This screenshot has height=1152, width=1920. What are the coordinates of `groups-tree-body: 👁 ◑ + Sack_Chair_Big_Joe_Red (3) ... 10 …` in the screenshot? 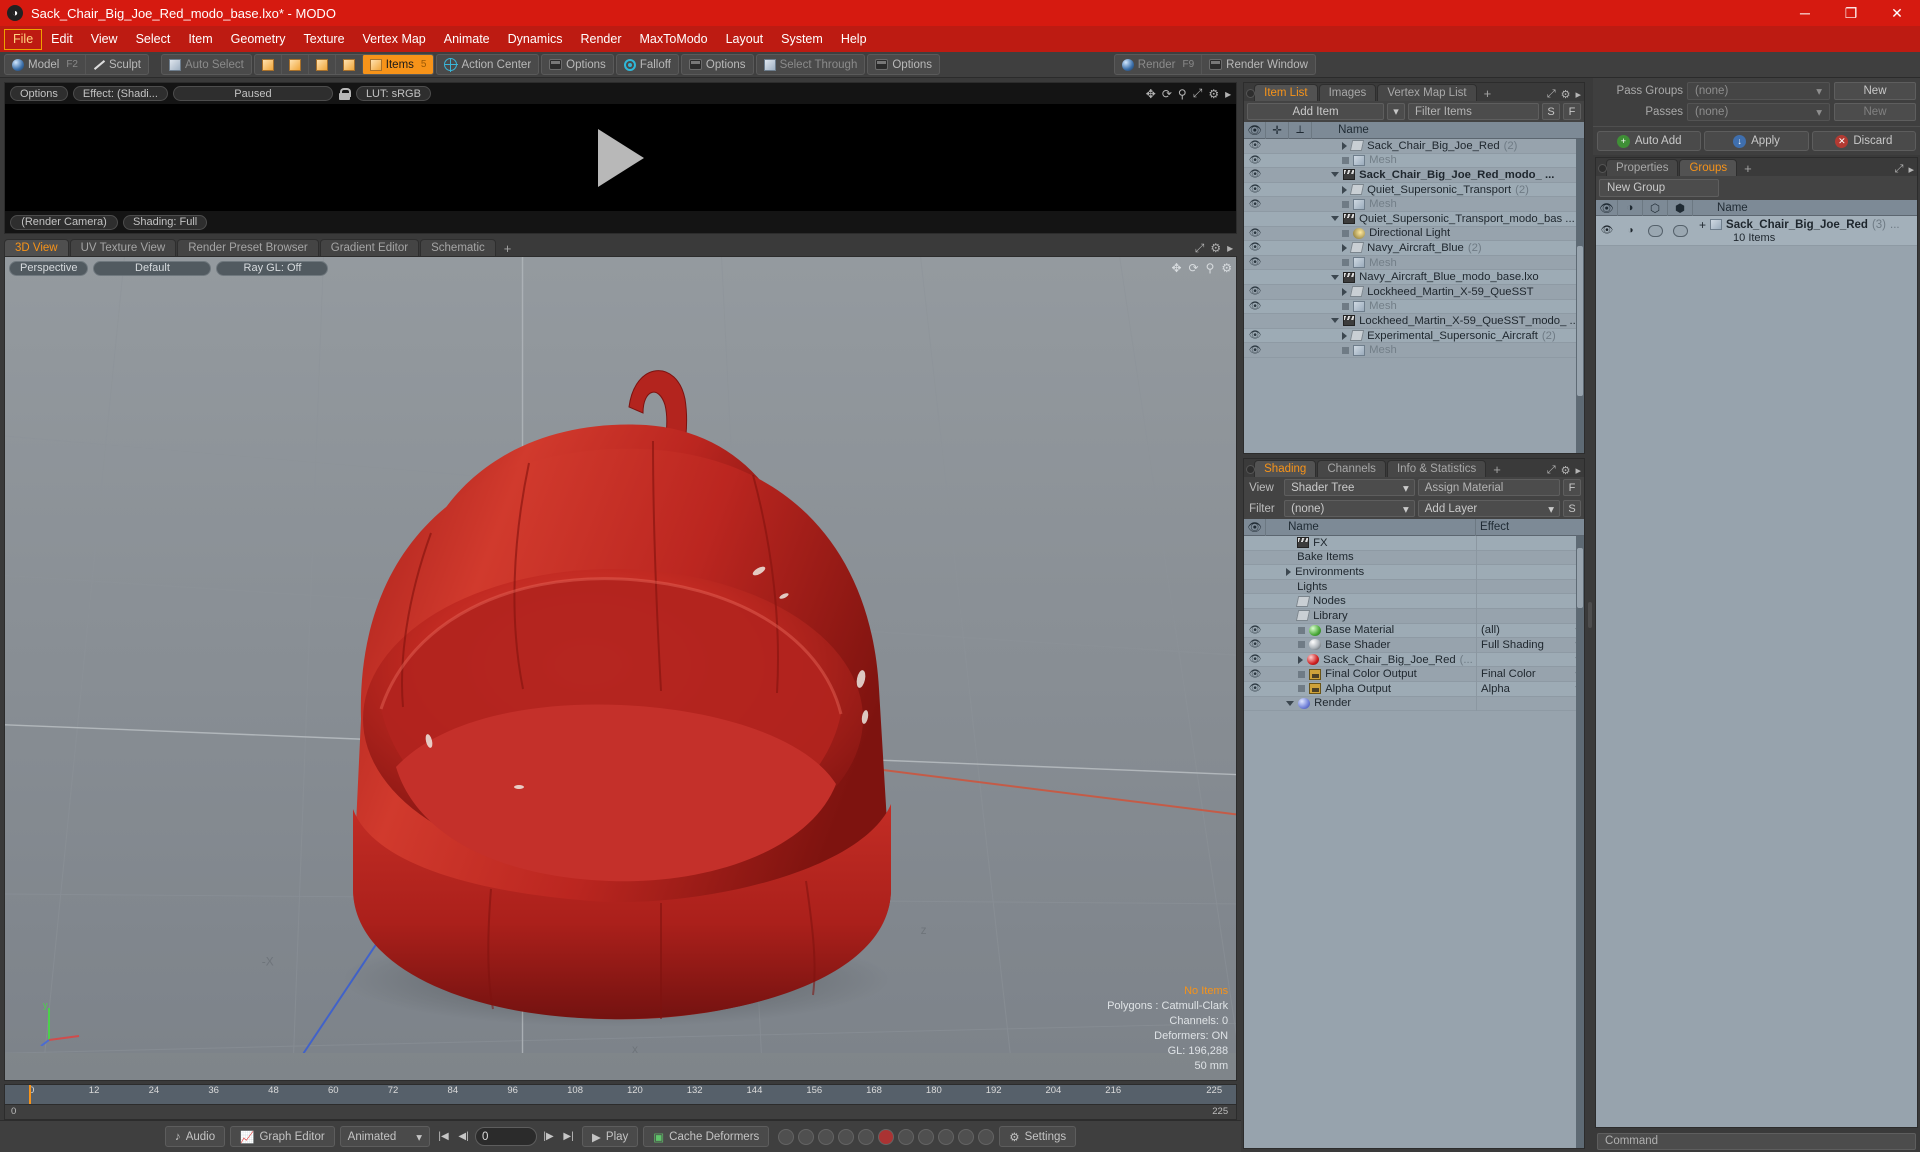 It's located at (1757, 671).